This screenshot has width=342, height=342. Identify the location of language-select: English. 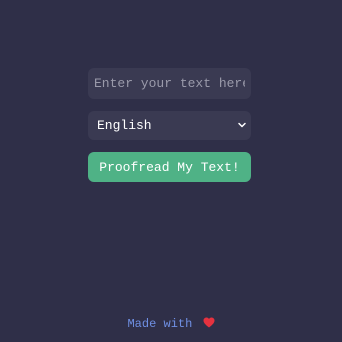
(169, 125).